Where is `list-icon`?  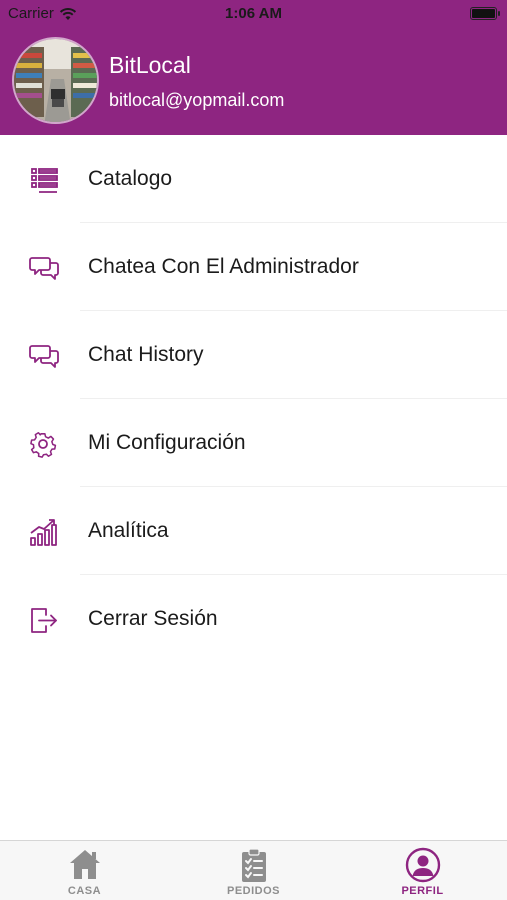
list-icon is located at coordinates (44, 180).